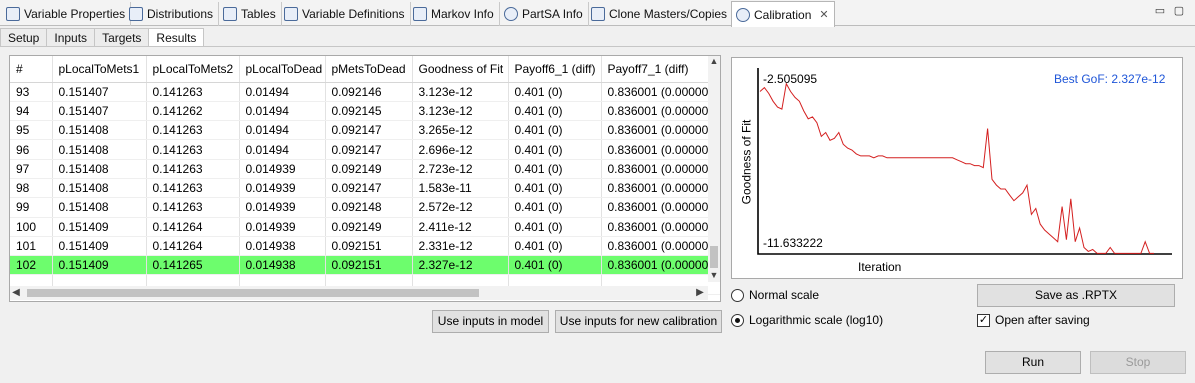 This screenshot has width=1195, height=383. Describe the element at coordinates (193, 227) in the screenshot. I see `table-cell: 0.141264` at that location.